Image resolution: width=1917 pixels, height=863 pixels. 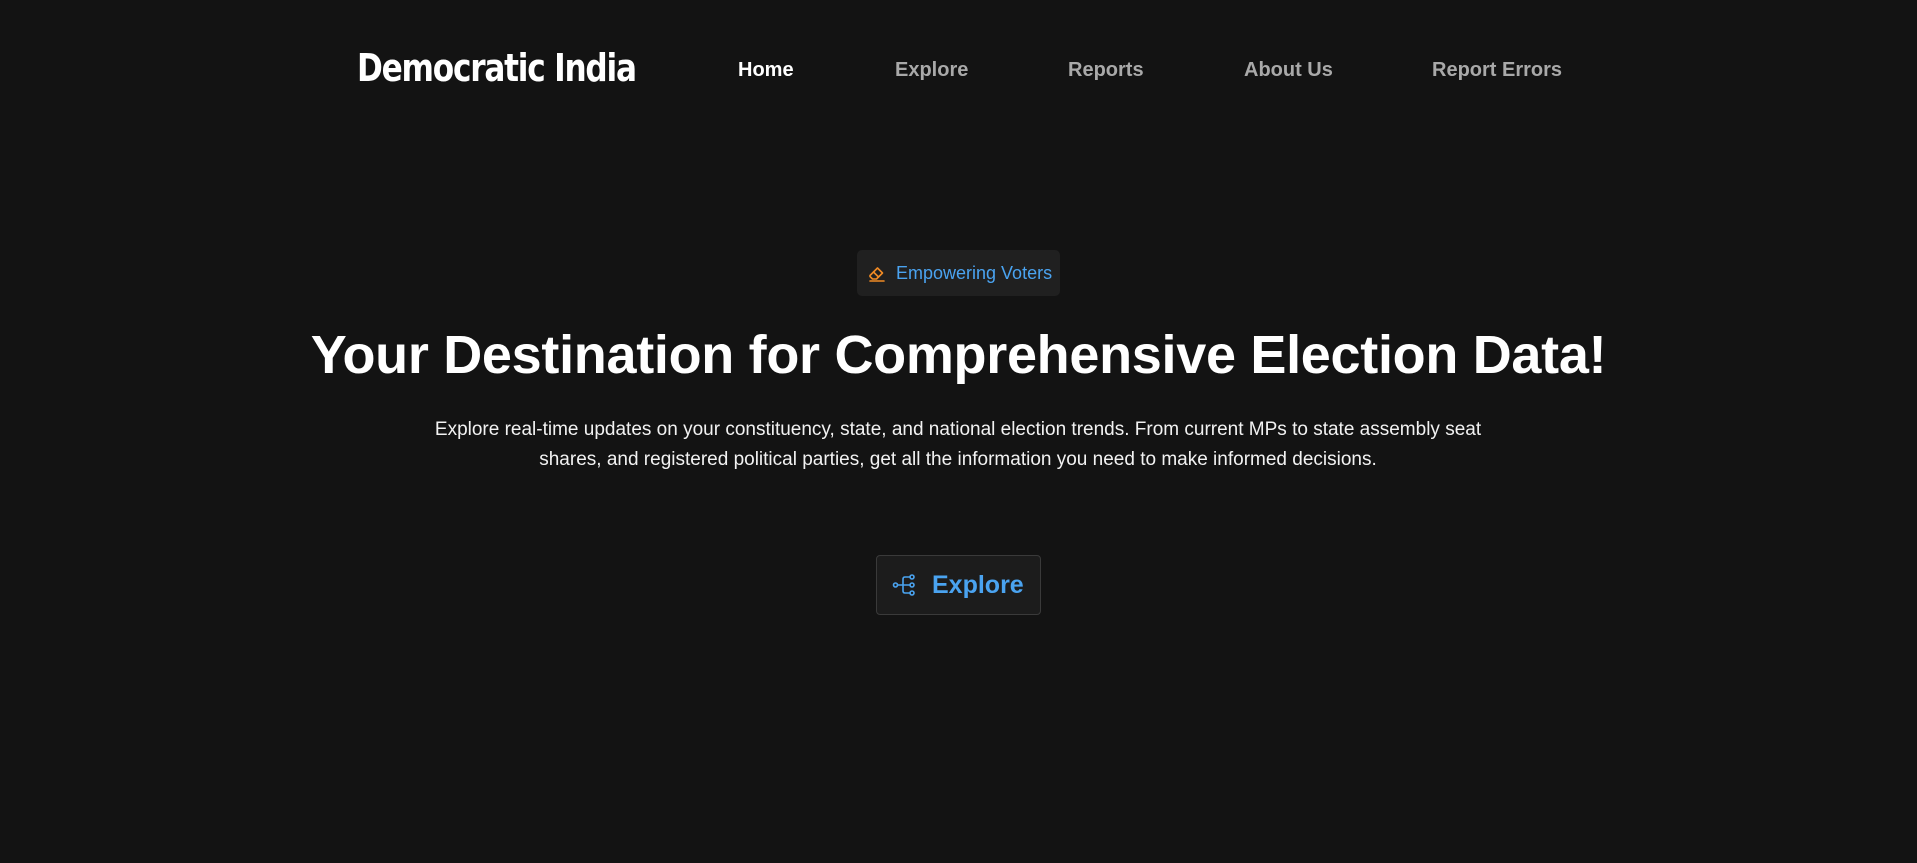 What do you see at coordinates (877, 273) in the screenshot?
I see `eraser-vote-icon` at bounding box center [877, 273].